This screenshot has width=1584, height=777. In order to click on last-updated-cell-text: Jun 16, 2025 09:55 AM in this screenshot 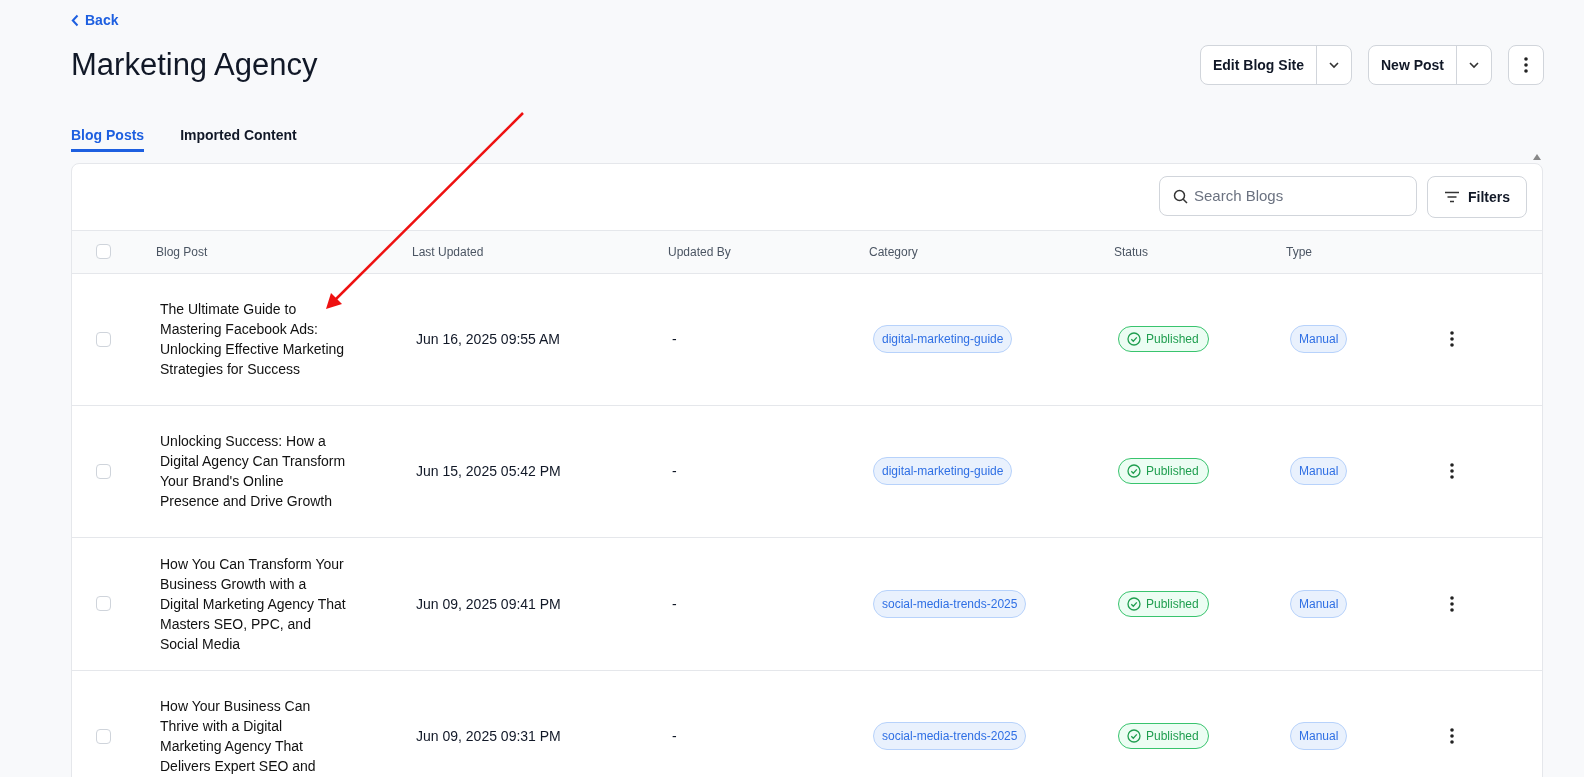, I will do `click(488, 339)`.